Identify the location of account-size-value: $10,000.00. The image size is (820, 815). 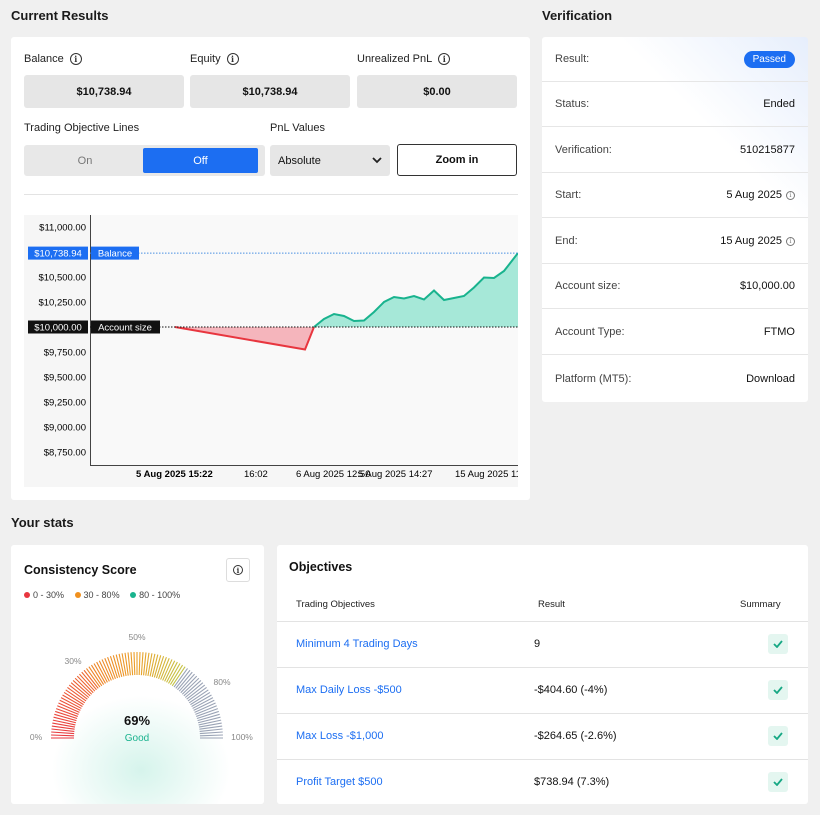
(767, 286).